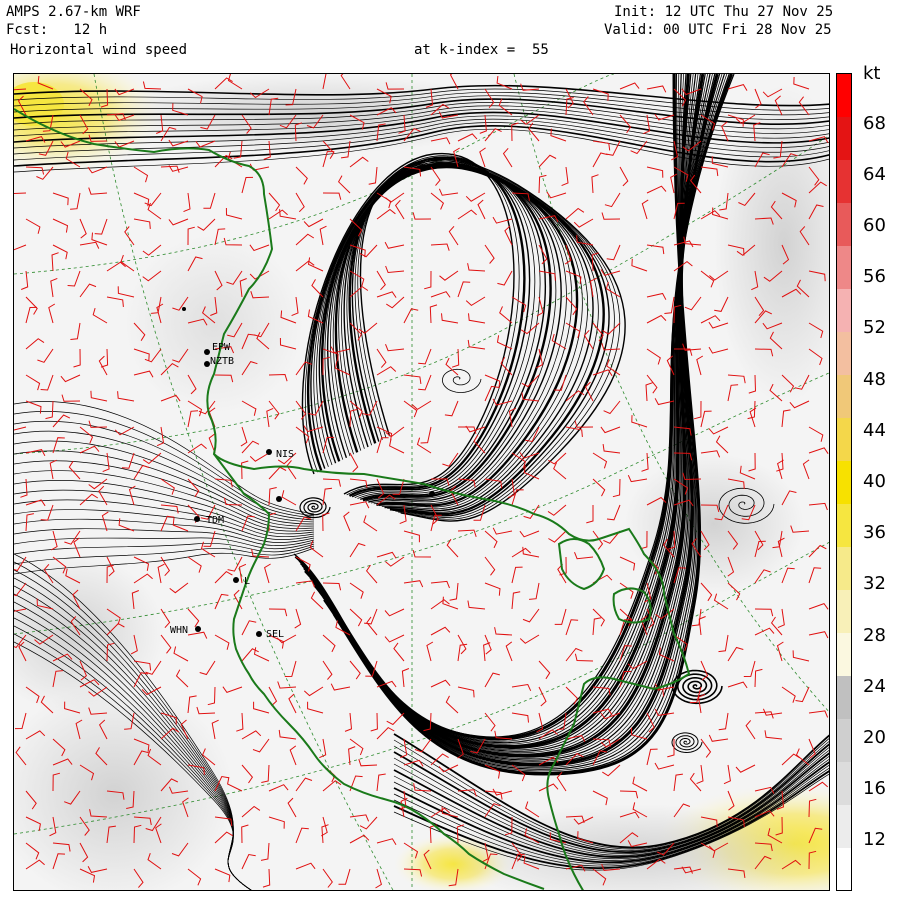 The width and height of the screenshot is (900, 900). What do you see at coordinates (872, 73) in the screenshot?
I see `colorbar-unit: kt` at bounding box center [872, 73].